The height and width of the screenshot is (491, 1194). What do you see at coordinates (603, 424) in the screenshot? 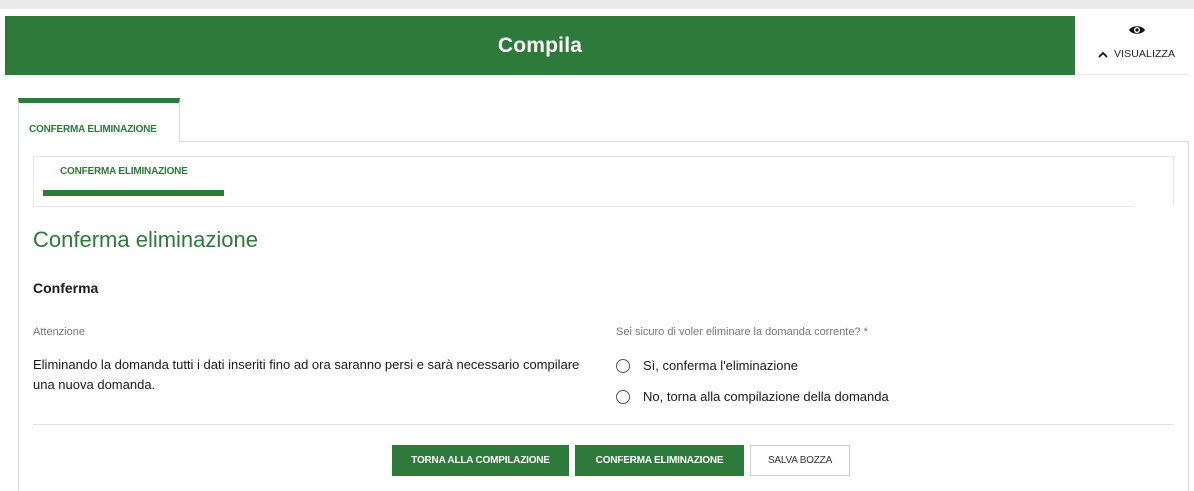
I see `form-divider` at bounding box center [603, 424].